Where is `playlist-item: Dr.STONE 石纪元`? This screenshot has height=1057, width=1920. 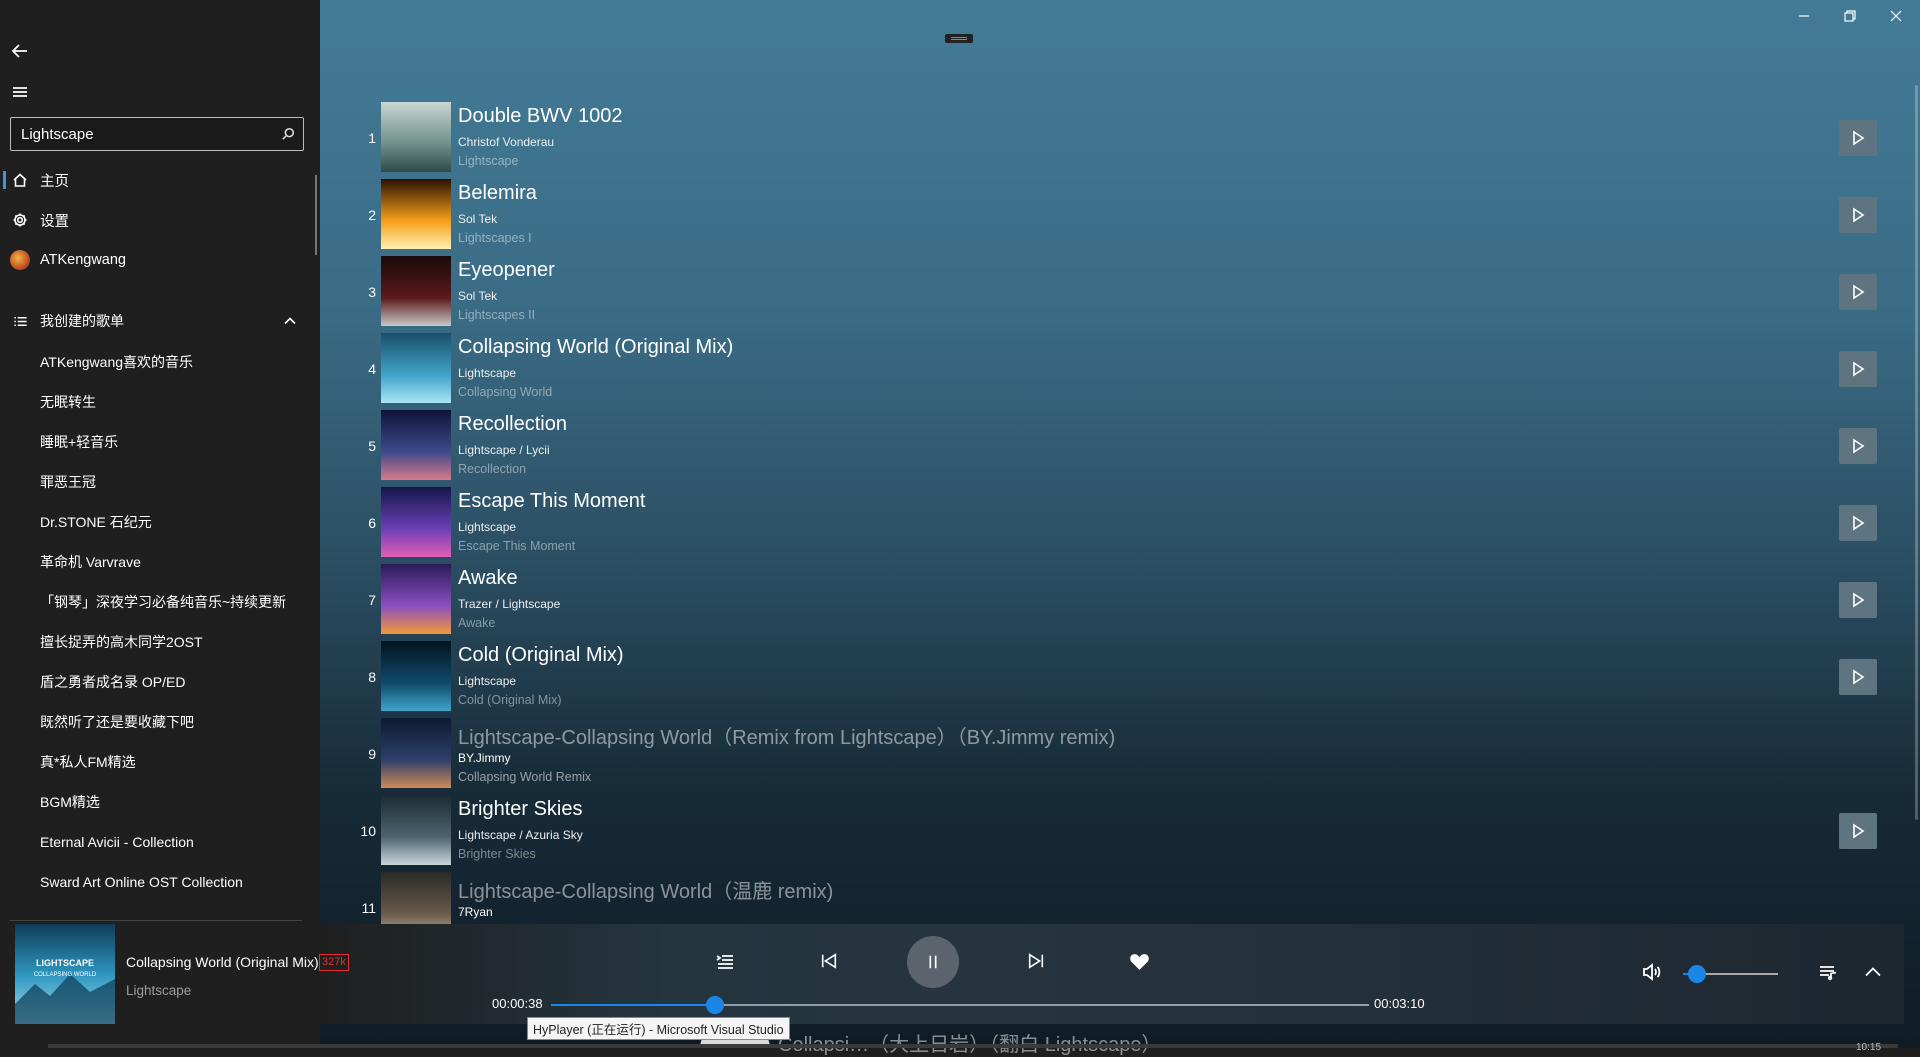 playlist-item: Dr.STONE 石纪元 is located at coordinates (158, 522).